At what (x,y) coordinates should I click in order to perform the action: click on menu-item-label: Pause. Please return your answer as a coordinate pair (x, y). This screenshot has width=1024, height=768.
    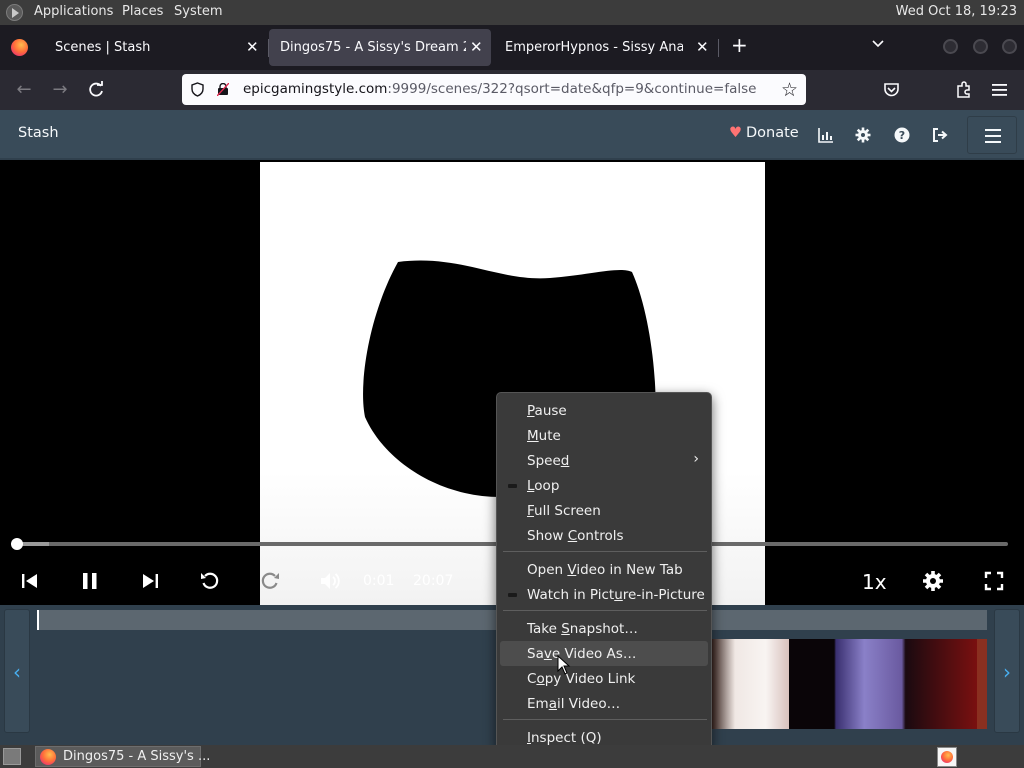
    Looking at the image, I should click on (547, 411).